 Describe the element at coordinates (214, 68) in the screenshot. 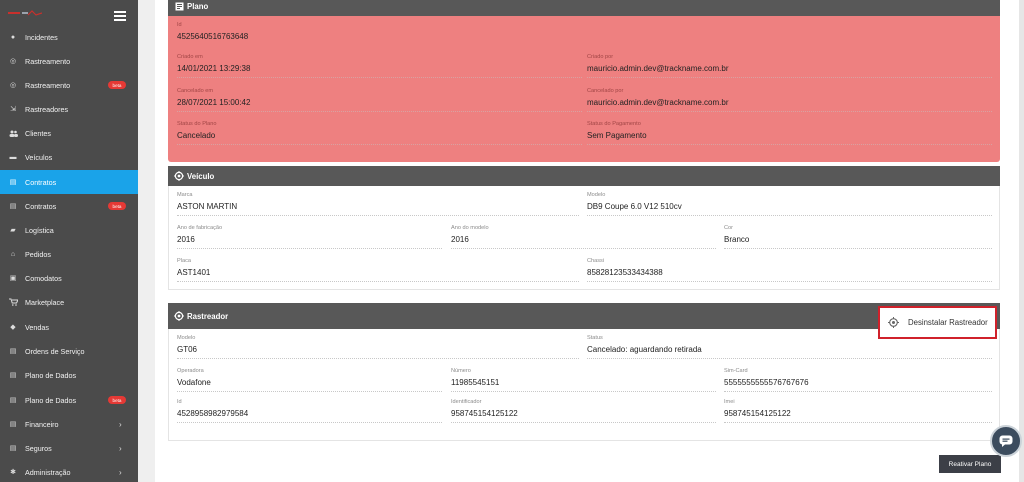

I see `field-value: 14/01/2021 13:29:38` at that location.